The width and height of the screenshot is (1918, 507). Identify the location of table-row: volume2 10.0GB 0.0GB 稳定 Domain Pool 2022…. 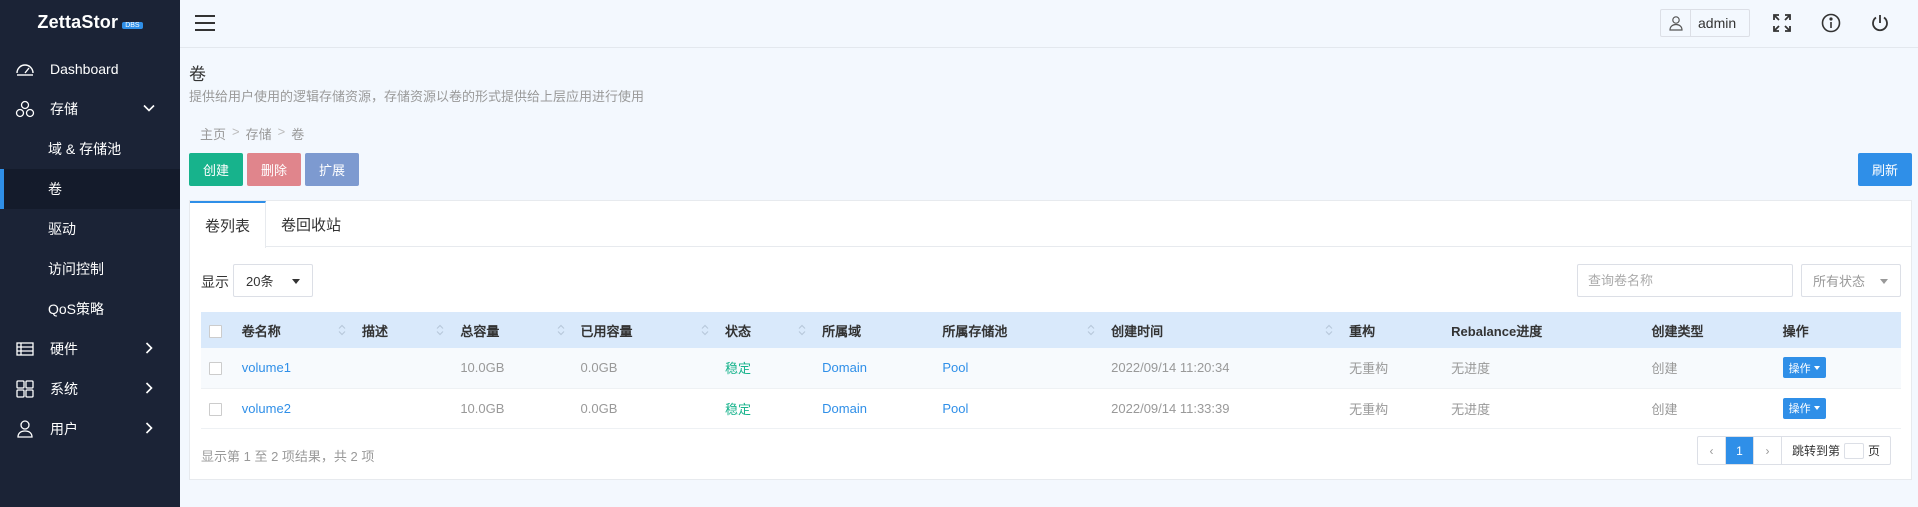
(1051, 408).